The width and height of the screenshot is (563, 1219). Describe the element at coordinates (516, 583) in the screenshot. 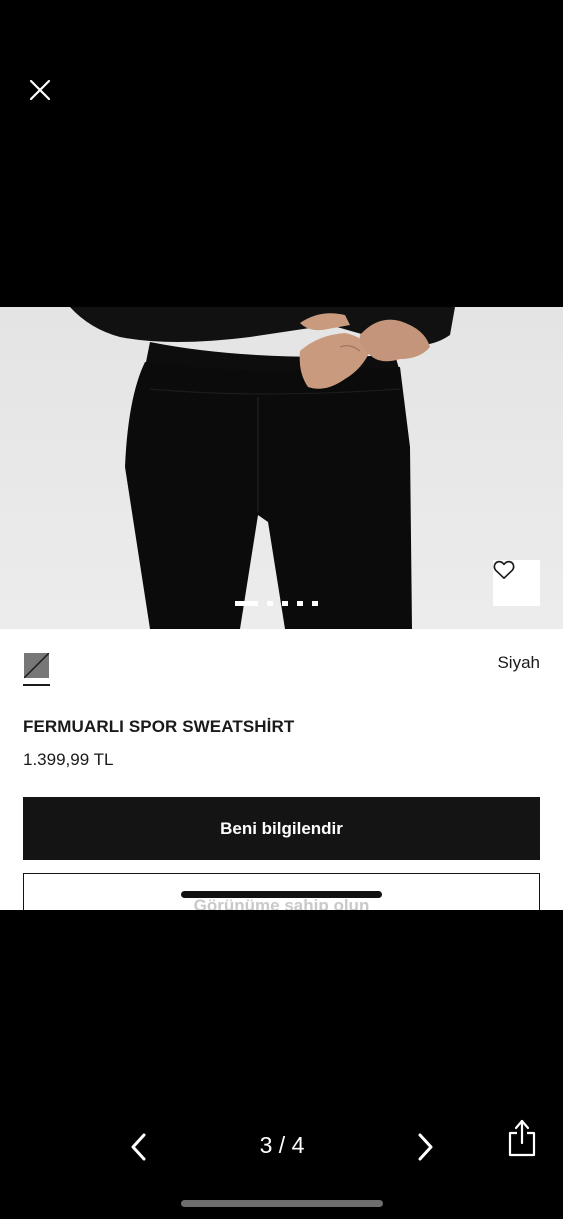

I see `favorite-button` at that location.